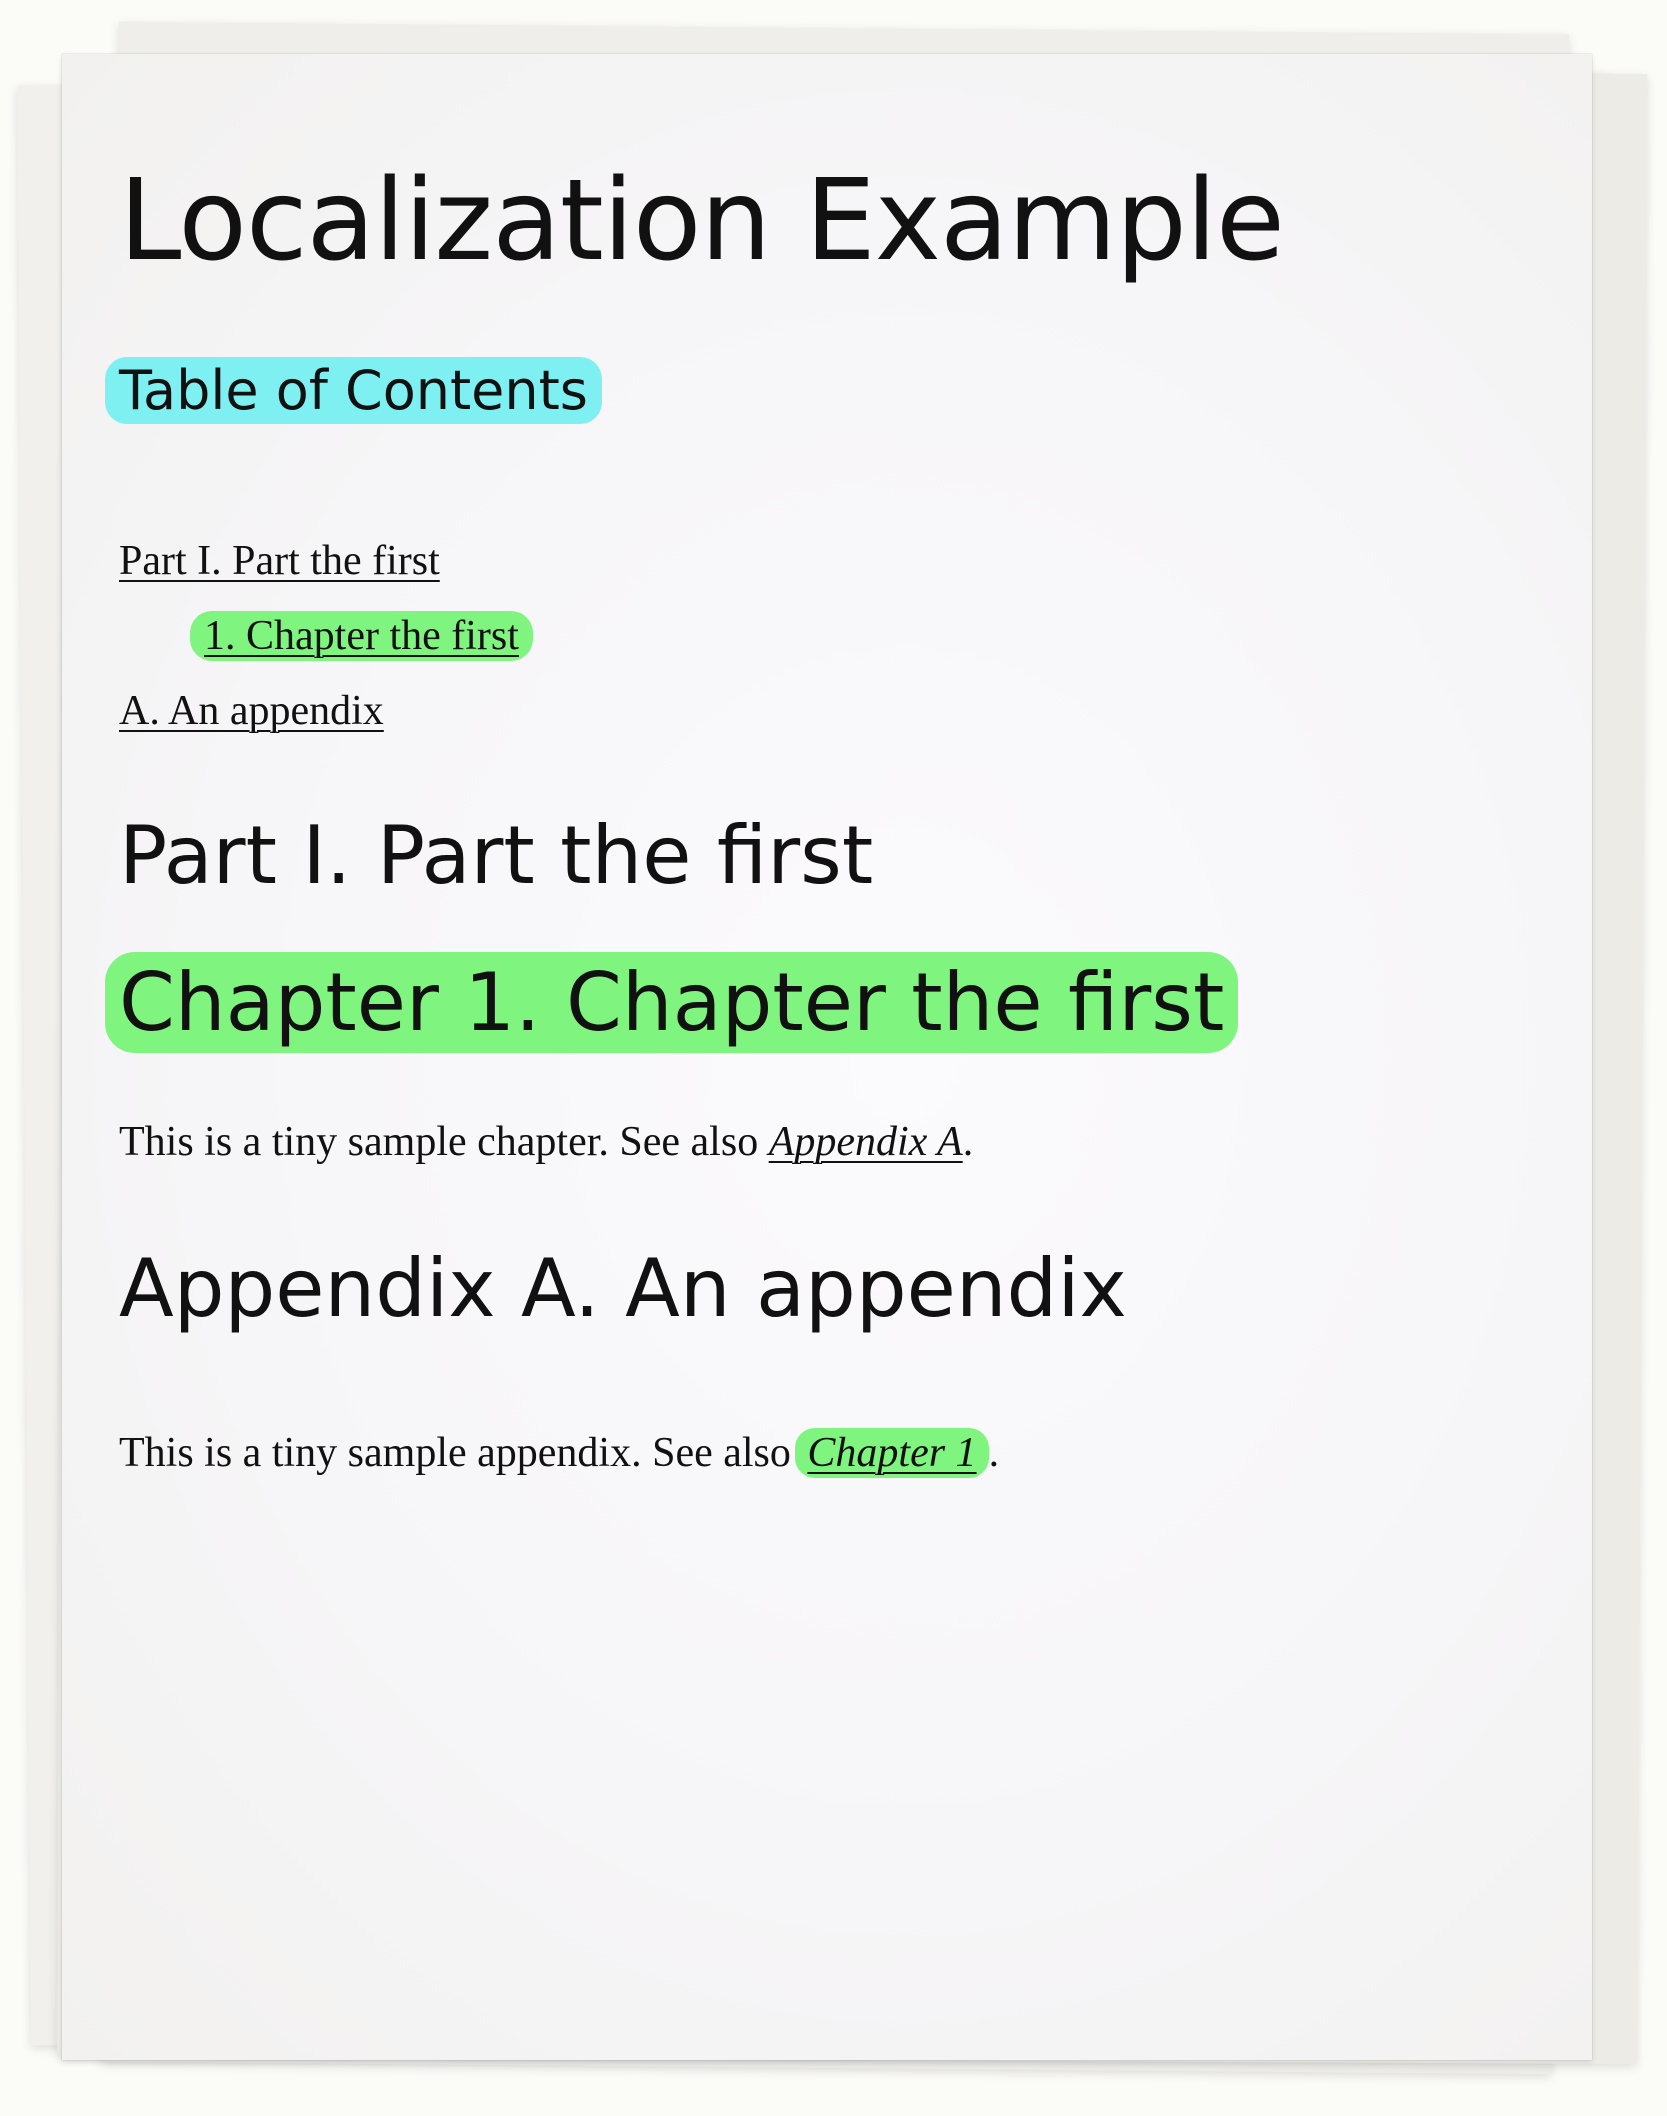  What do you see at coordinates (496, 855) in the screenshot?
I see `part-heading: Part I. Part the first` at bounding box center [496, 855].